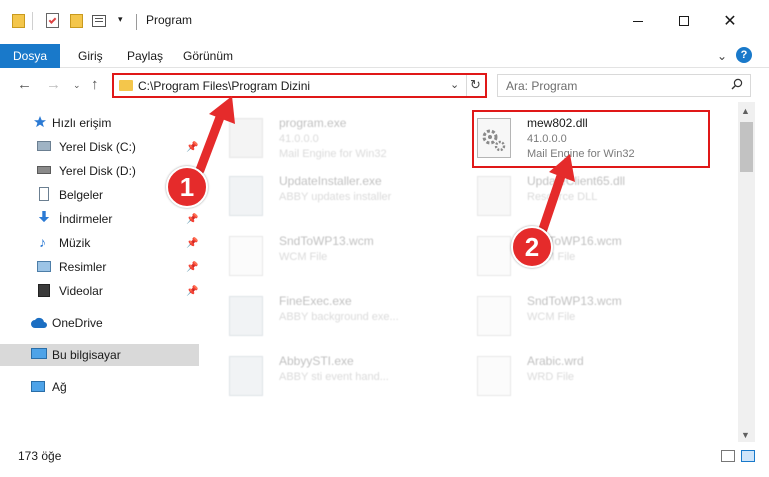 The width and height of the screenshot is (769, 477). Describe the element at coordinates (551, 317) in the screenshot. I see `file-description: WCM File` at that location.